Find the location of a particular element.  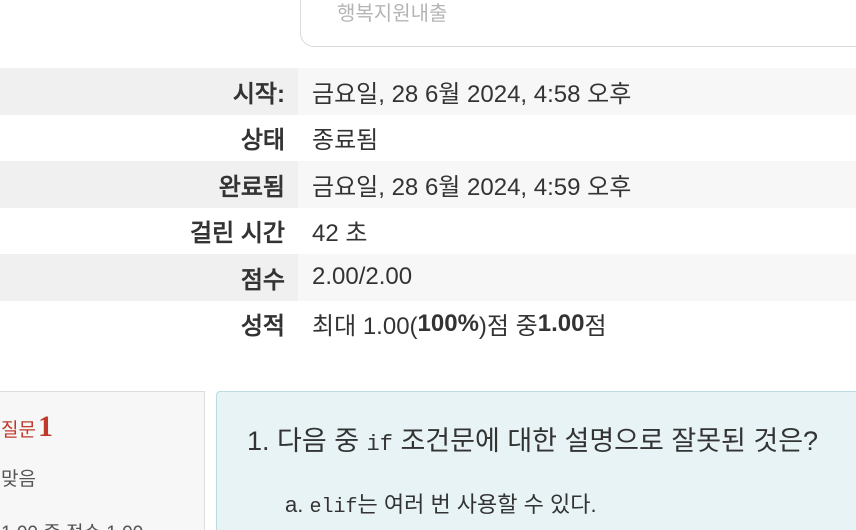

top-input-box: 행복지원내출 is located at coordinates (578, 23).